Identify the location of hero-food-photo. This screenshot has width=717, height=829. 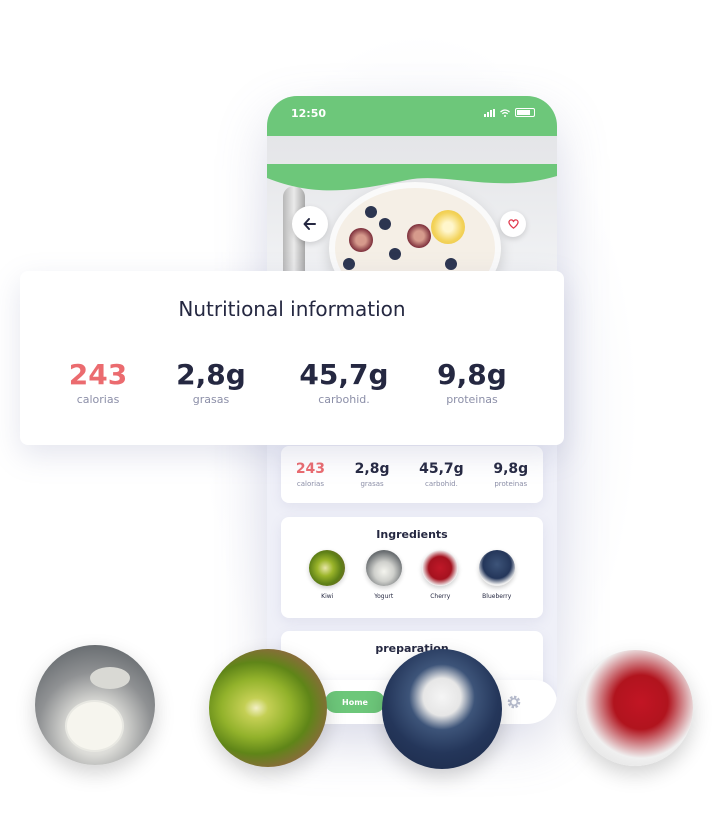
(412, 209).